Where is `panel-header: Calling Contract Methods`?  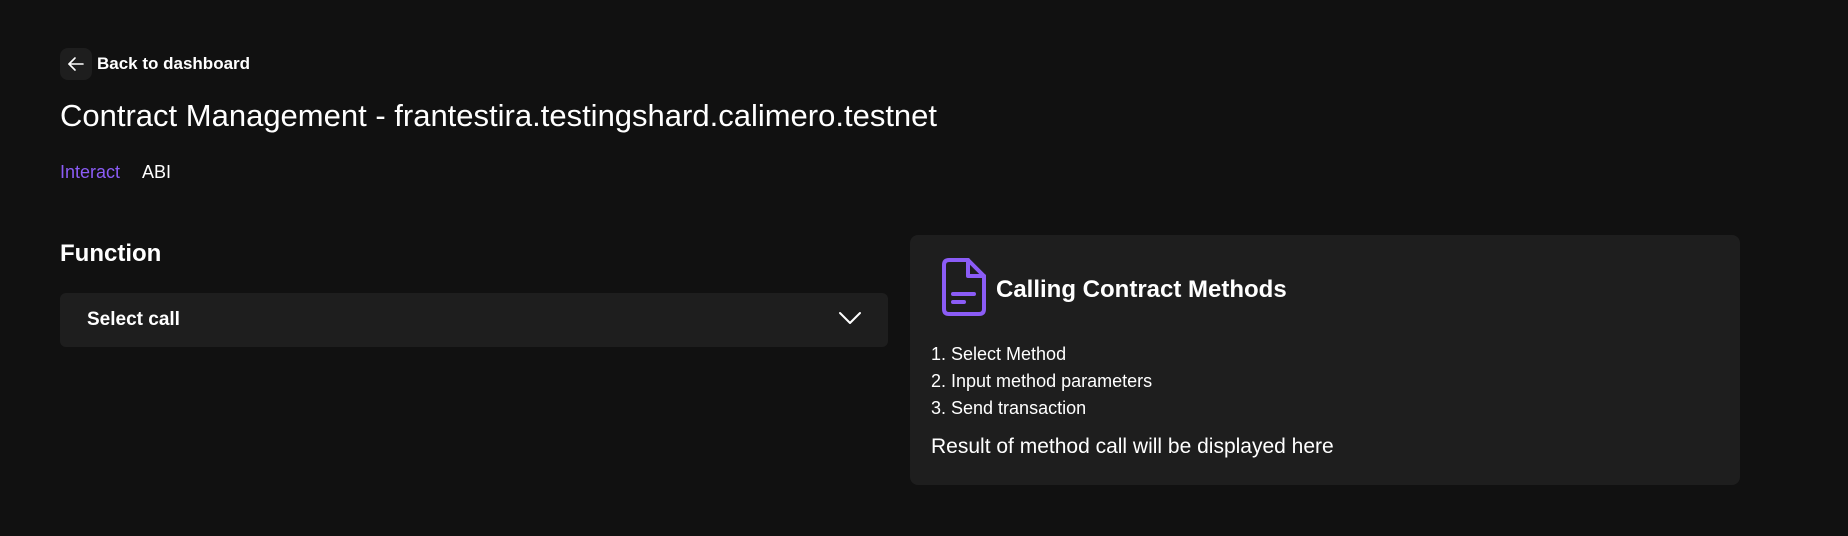 panel-header: Calling Contract Methods is located at coordinates (1113, 289).